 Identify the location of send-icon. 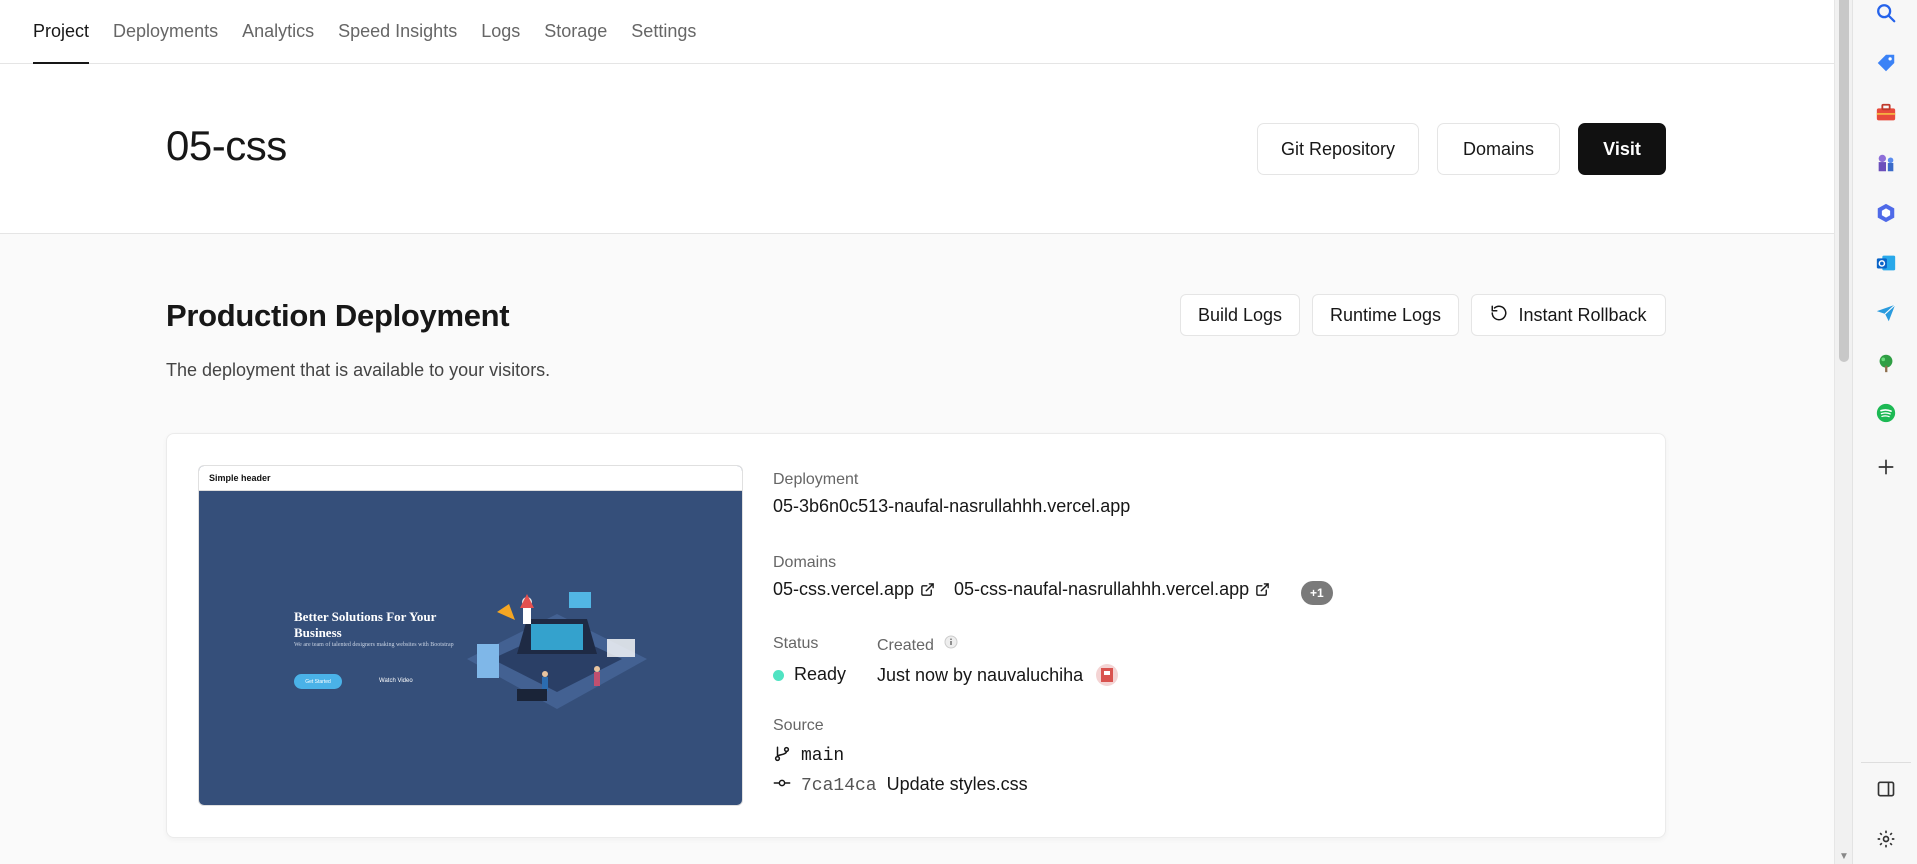
(1886, 313).